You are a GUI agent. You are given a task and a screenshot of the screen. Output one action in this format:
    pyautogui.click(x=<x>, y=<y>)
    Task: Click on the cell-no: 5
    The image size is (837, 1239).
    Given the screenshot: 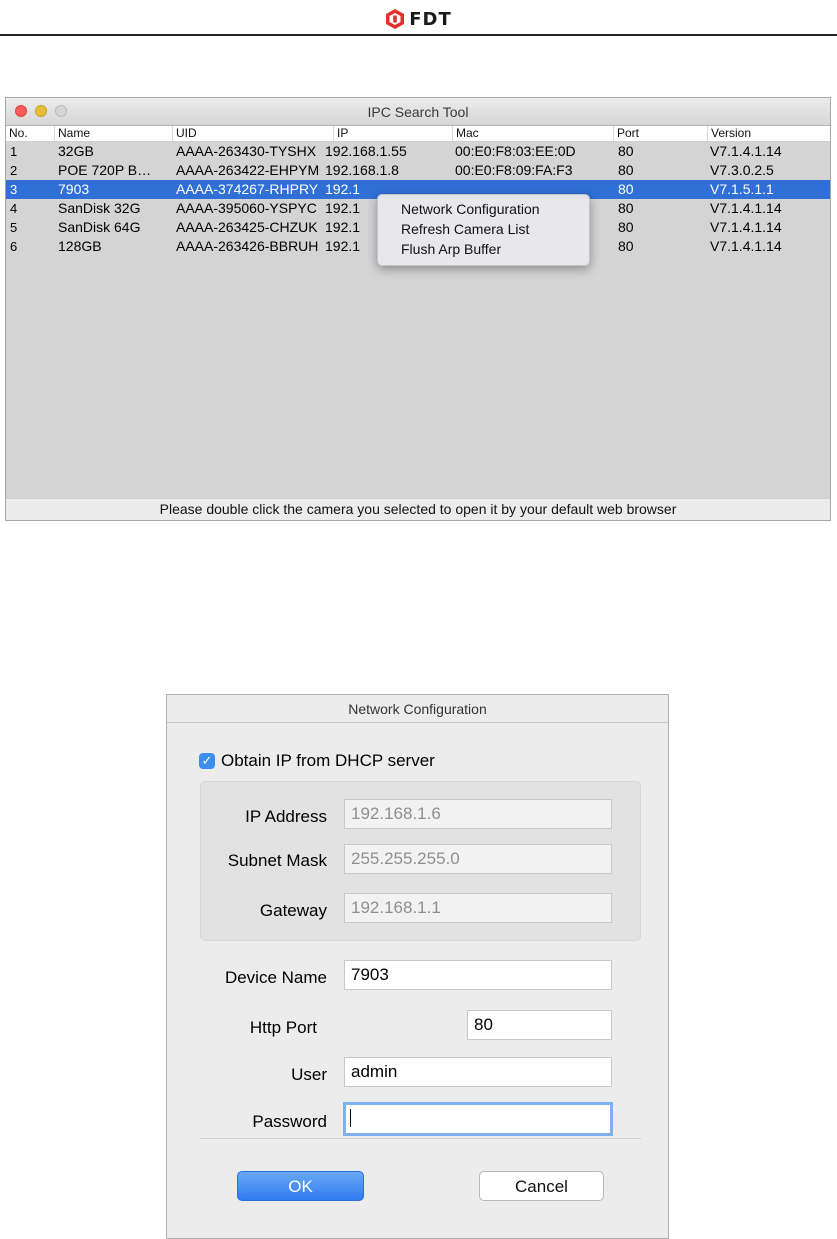 What is the action you would take?
    pyautogui.click(x=14, y=227)
    